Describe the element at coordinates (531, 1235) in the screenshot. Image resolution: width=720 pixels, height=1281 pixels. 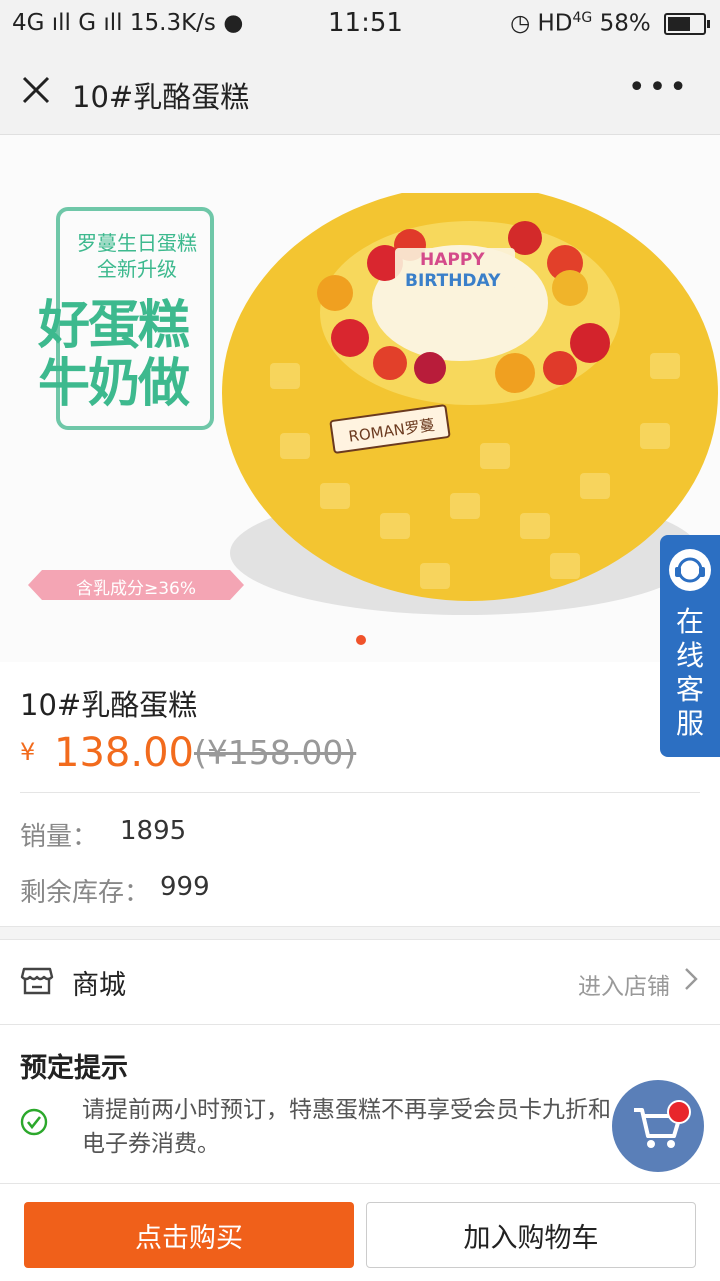
I see `add-to-cart-button: 加入购物车` at that location.